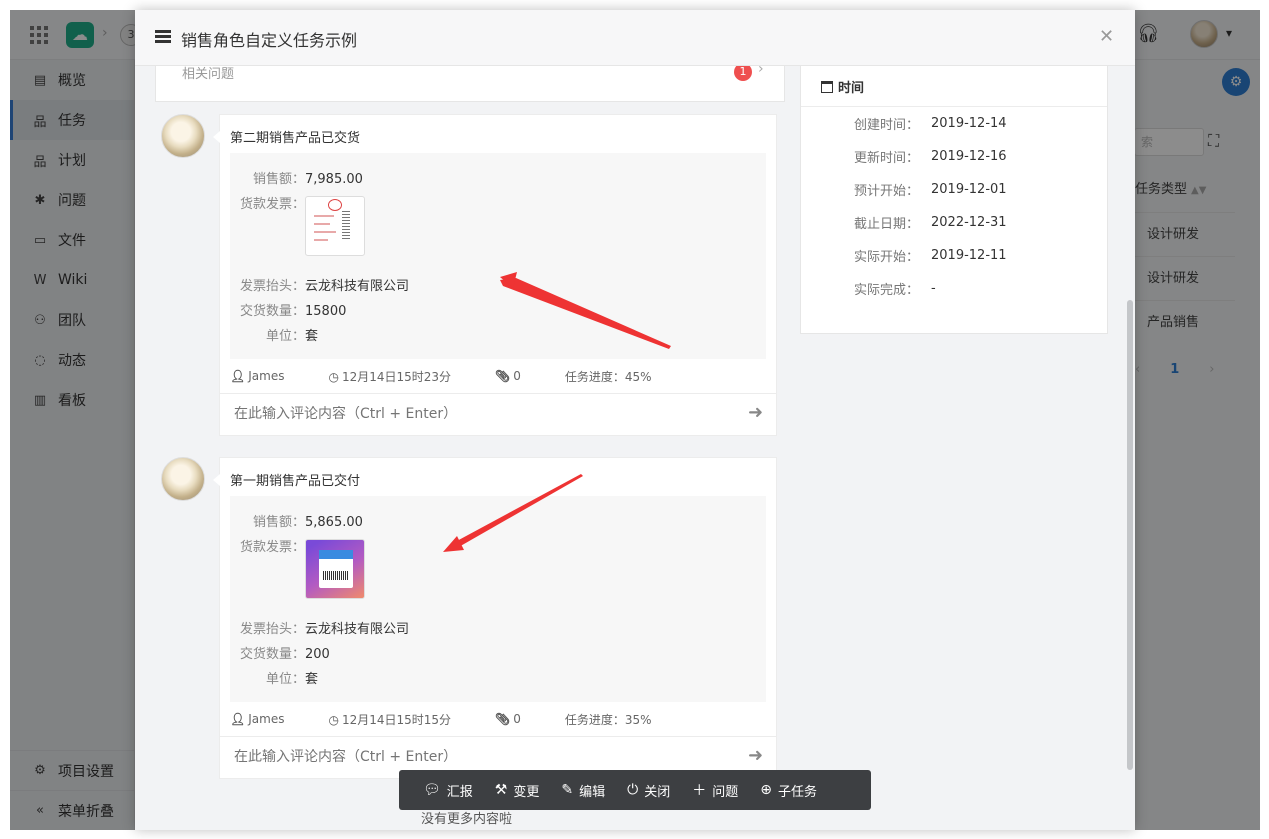 The height and width of the screenshot is (839, 1269). I want to click on edit-button: ✎ 编辑, so click(583, 790).